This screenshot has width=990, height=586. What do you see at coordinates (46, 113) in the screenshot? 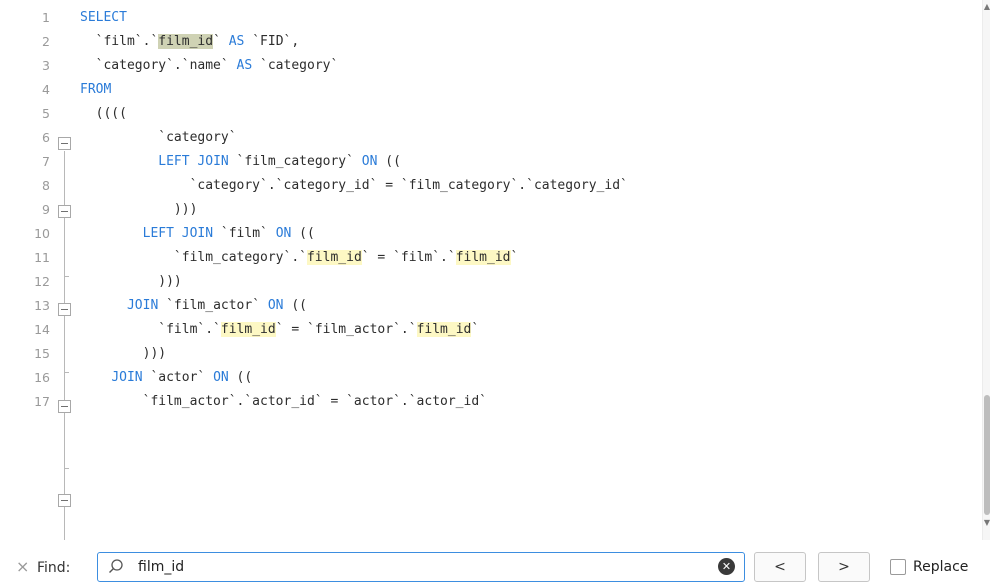
I see `line-number: 5` at bounding box center [46, 113].